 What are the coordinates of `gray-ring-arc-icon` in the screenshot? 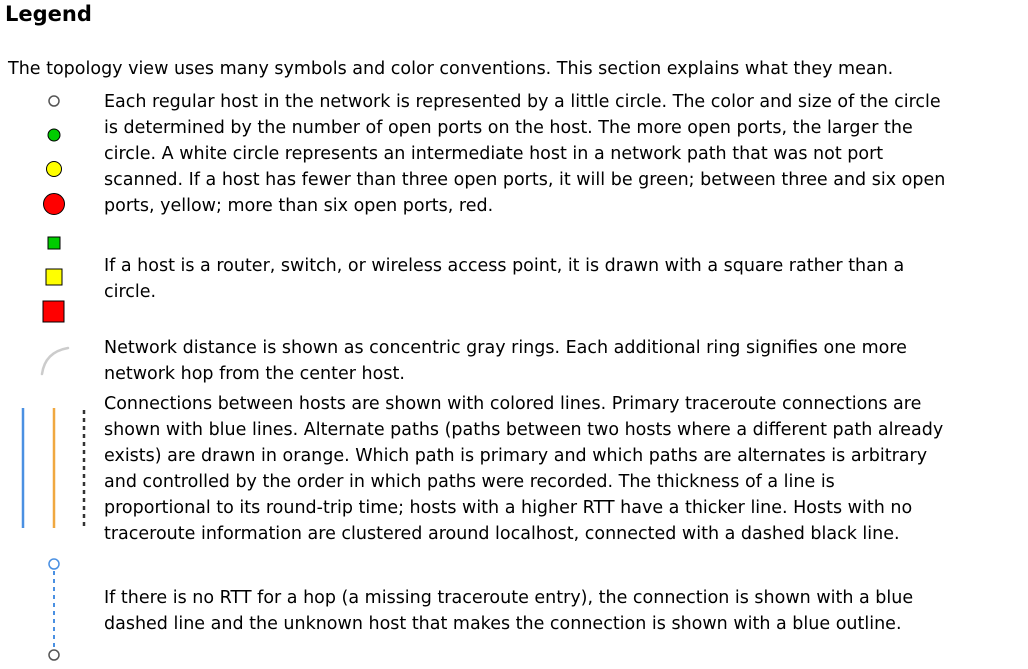 It's located at (55, 361).